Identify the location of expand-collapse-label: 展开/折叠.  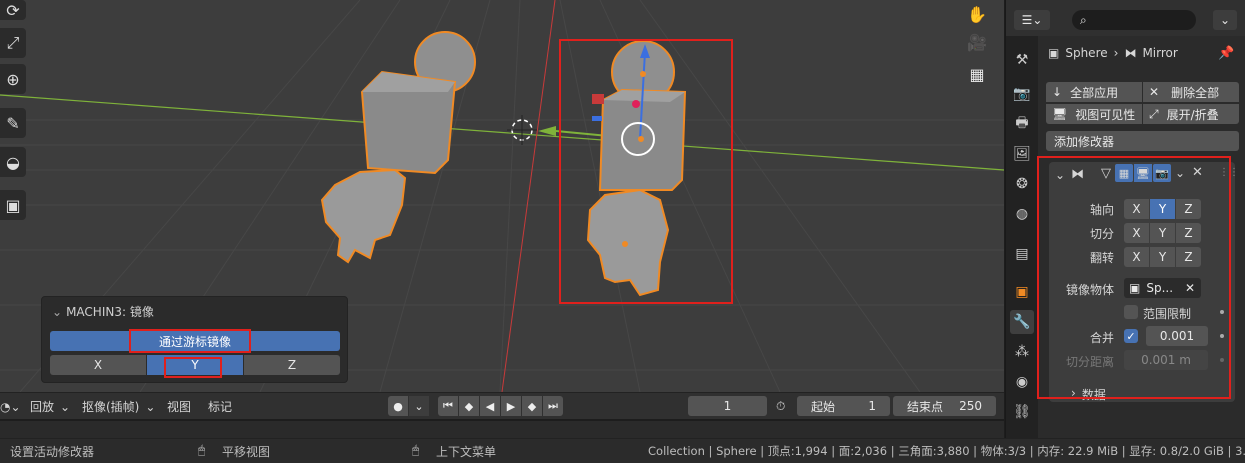
(1192, 114).